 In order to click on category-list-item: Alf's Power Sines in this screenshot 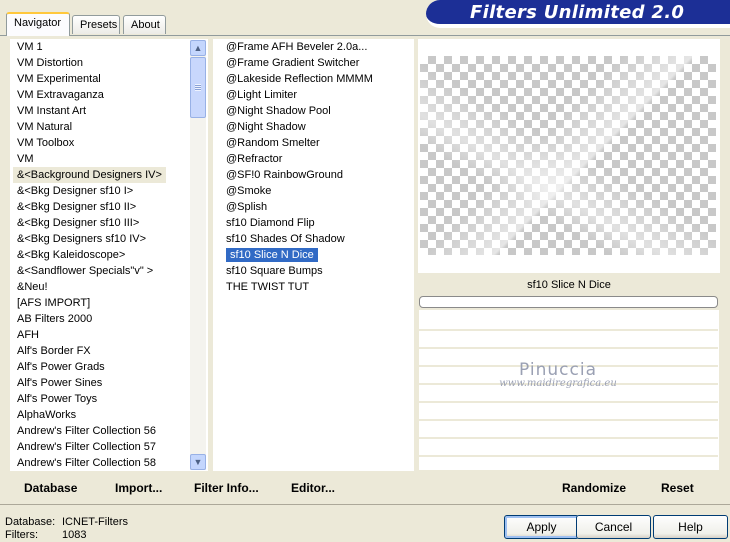, I will do `click(101, 383)`.